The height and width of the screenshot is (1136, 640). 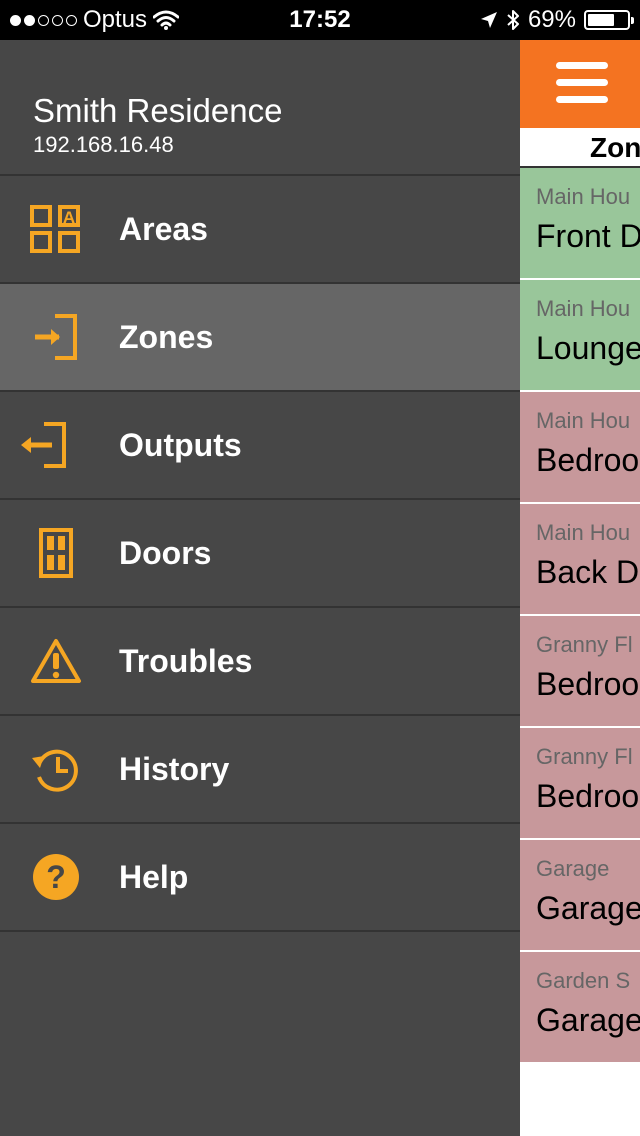 I want to click on zone-name: Lounge, so click(x=588, y=348).